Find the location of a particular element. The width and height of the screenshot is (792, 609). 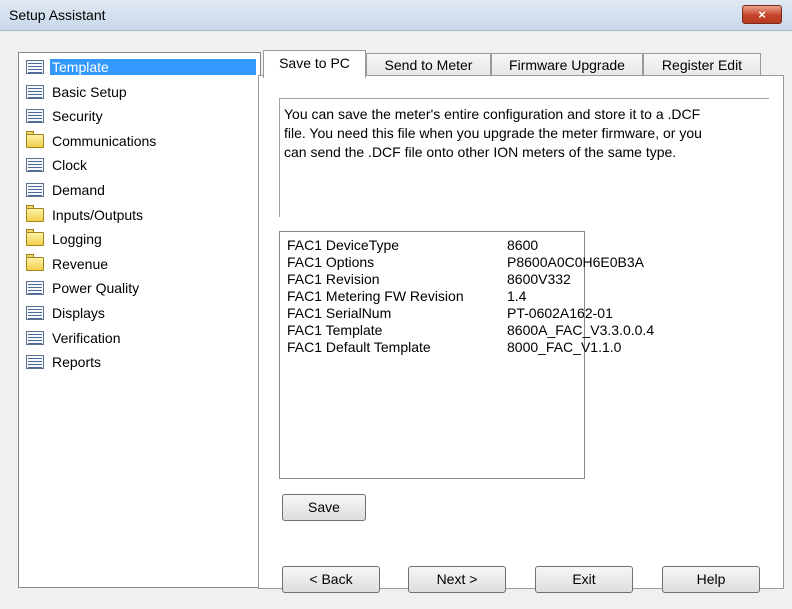

tree-item: Revenue is located at coordinates (139, 264).